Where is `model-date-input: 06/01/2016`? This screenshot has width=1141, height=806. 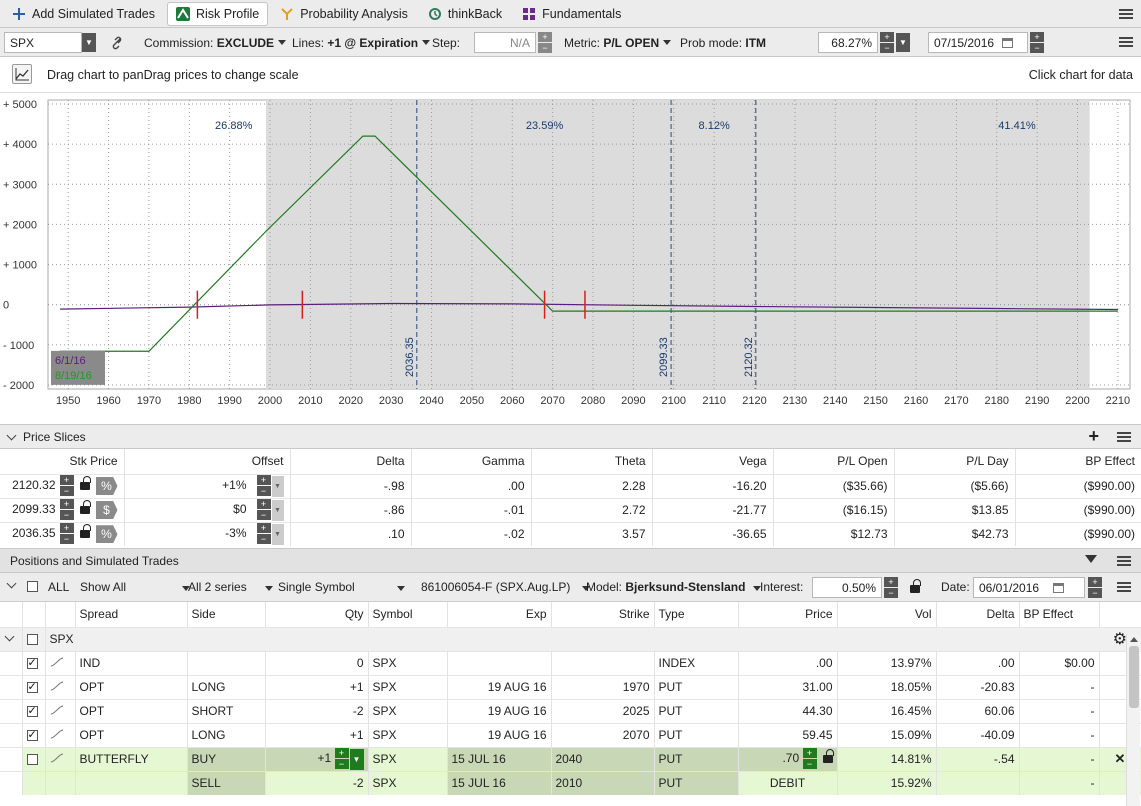
model-date-input: 06/01/2016 is located at coordinates (1029, 587).